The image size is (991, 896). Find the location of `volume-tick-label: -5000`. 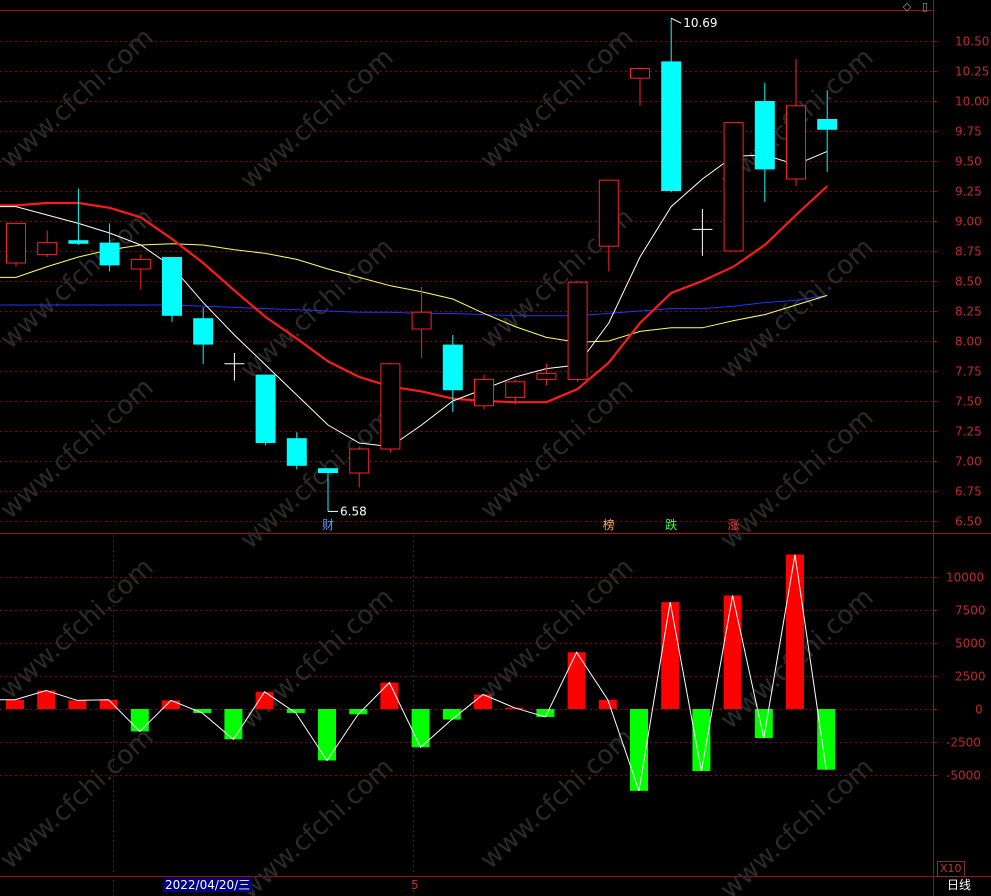

volume-tick-label: -5000 is located at coordinates (963, 776).